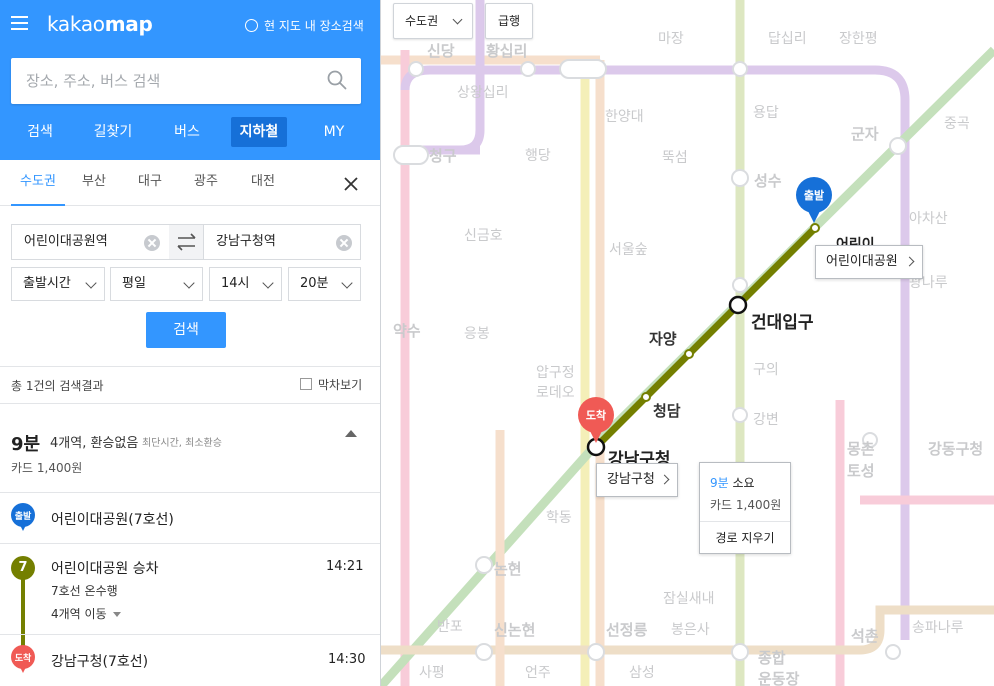  Describe the element at coordinates (772, 658) in the screenshot. I see `map-station-label: 종합` at that location.